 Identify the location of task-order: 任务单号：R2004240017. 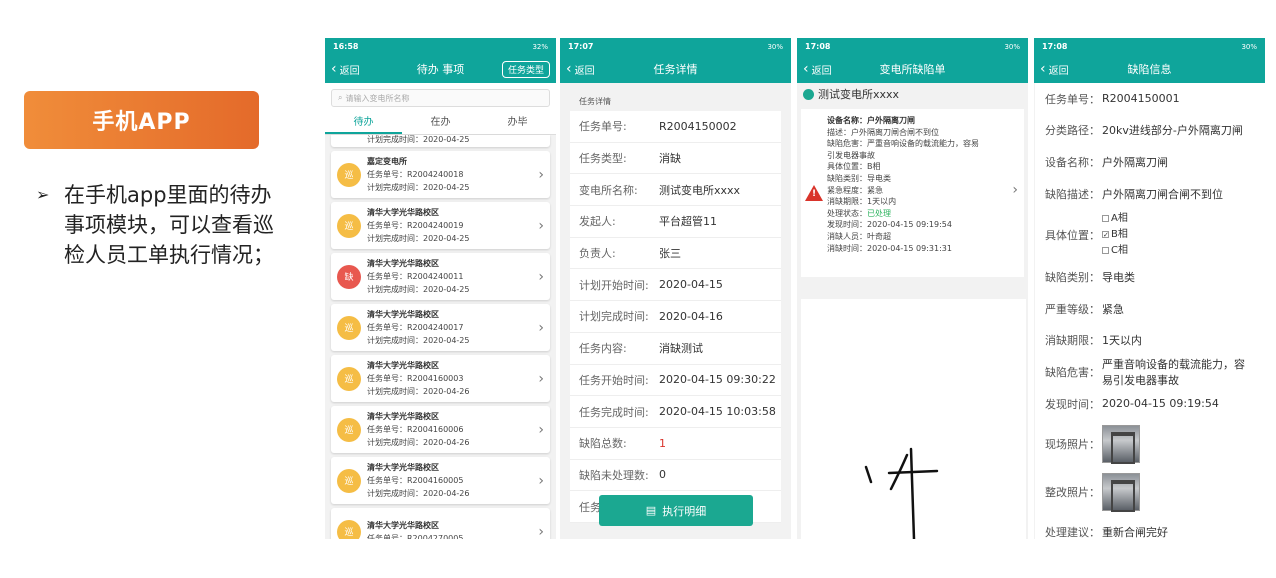
(415, 327).